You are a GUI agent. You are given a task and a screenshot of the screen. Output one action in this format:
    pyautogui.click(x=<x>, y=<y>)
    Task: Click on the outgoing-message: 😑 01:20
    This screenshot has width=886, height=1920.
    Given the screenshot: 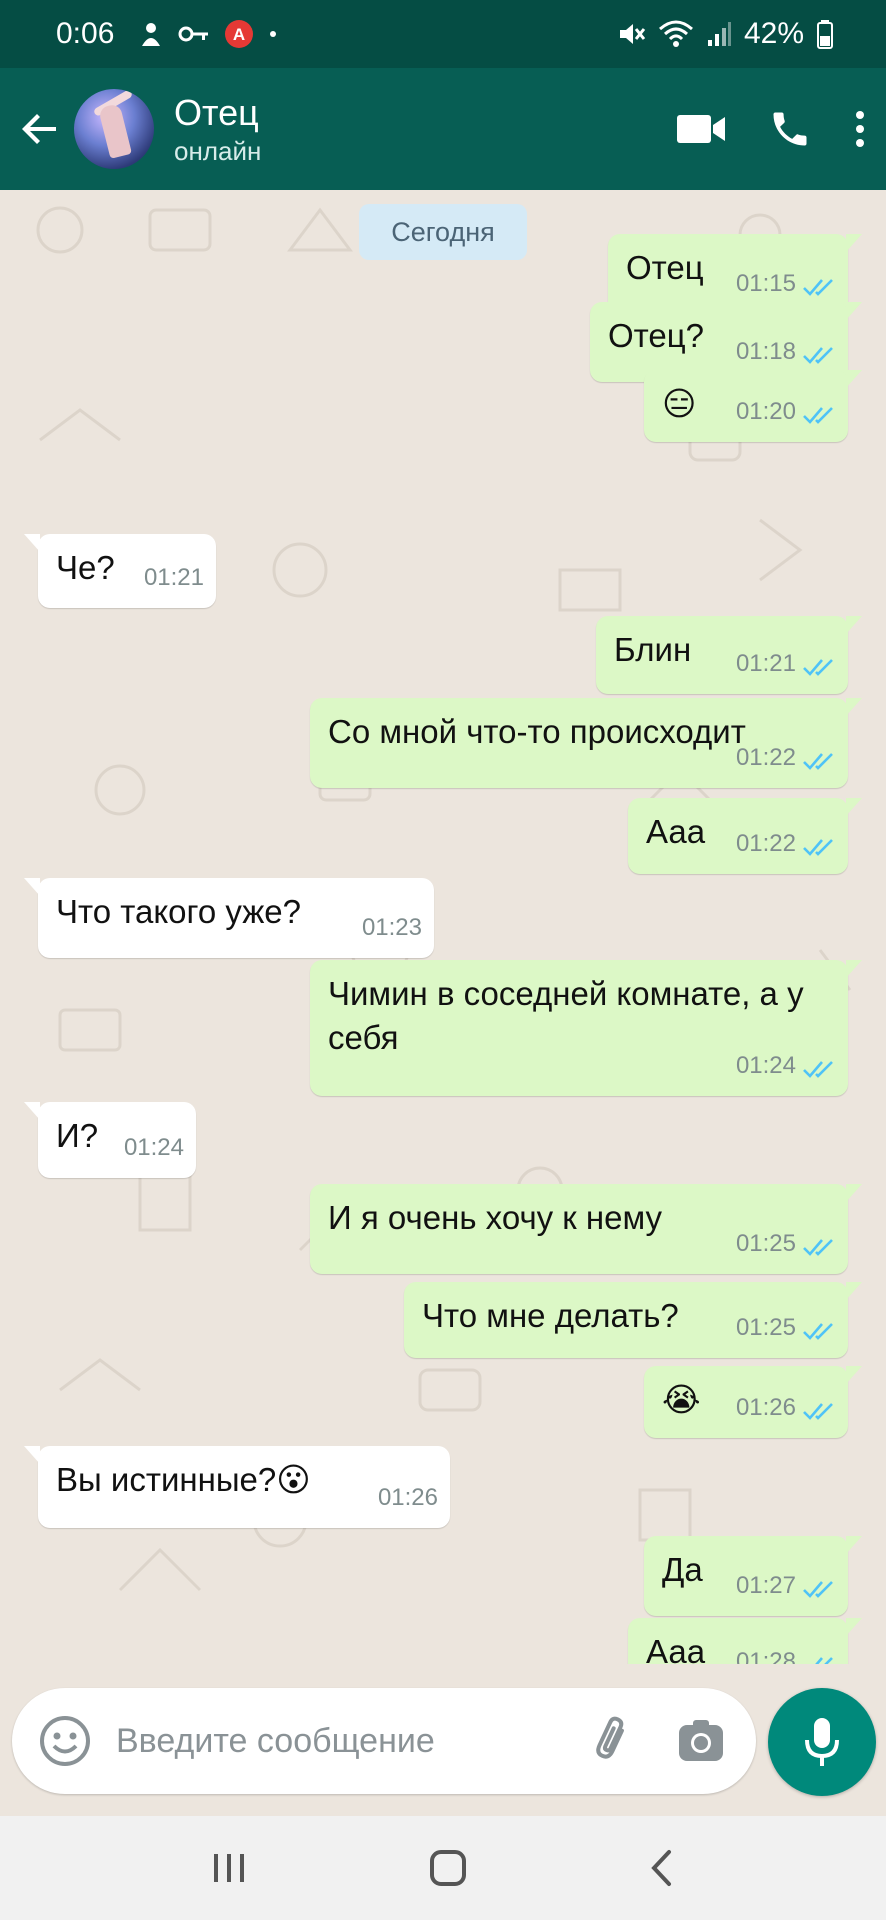 What is the action you would take?
    pyautogui.click(x=753, y=406)
    